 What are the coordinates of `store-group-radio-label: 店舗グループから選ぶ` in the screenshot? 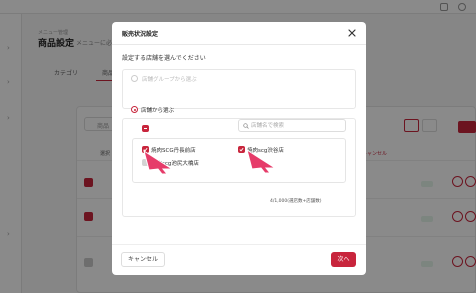 It's located at (169, 80).